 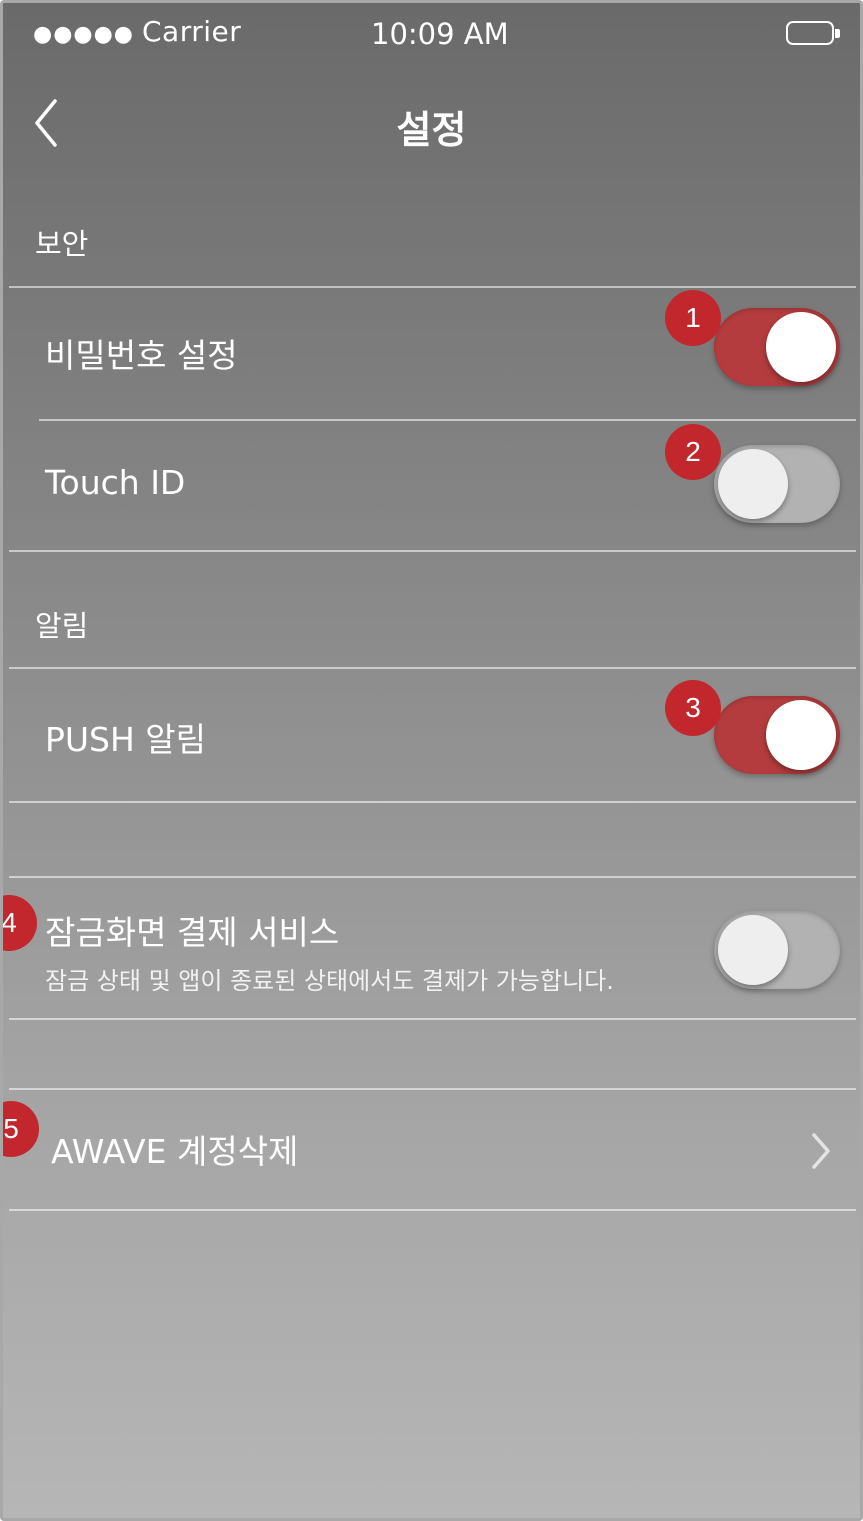 What do you see at coordinates (431, 130) in the screenshot?
I see `page-title: 설정` at bounding box center [431, 130].